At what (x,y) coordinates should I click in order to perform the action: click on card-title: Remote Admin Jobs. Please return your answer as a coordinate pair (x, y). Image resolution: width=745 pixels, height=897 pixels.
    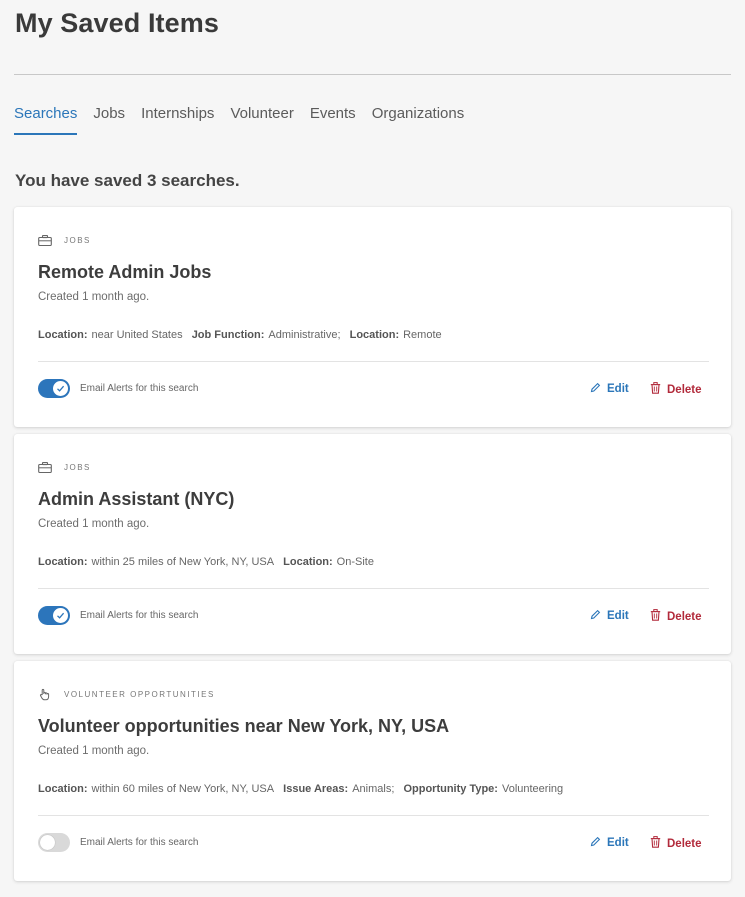
    Looking at the image, I should click on (125, 272).